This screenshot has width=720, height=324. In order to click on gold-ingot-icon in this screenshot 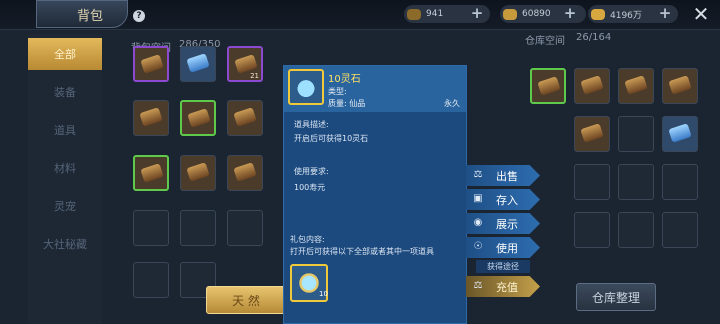, I will do `click(510, 14)`.